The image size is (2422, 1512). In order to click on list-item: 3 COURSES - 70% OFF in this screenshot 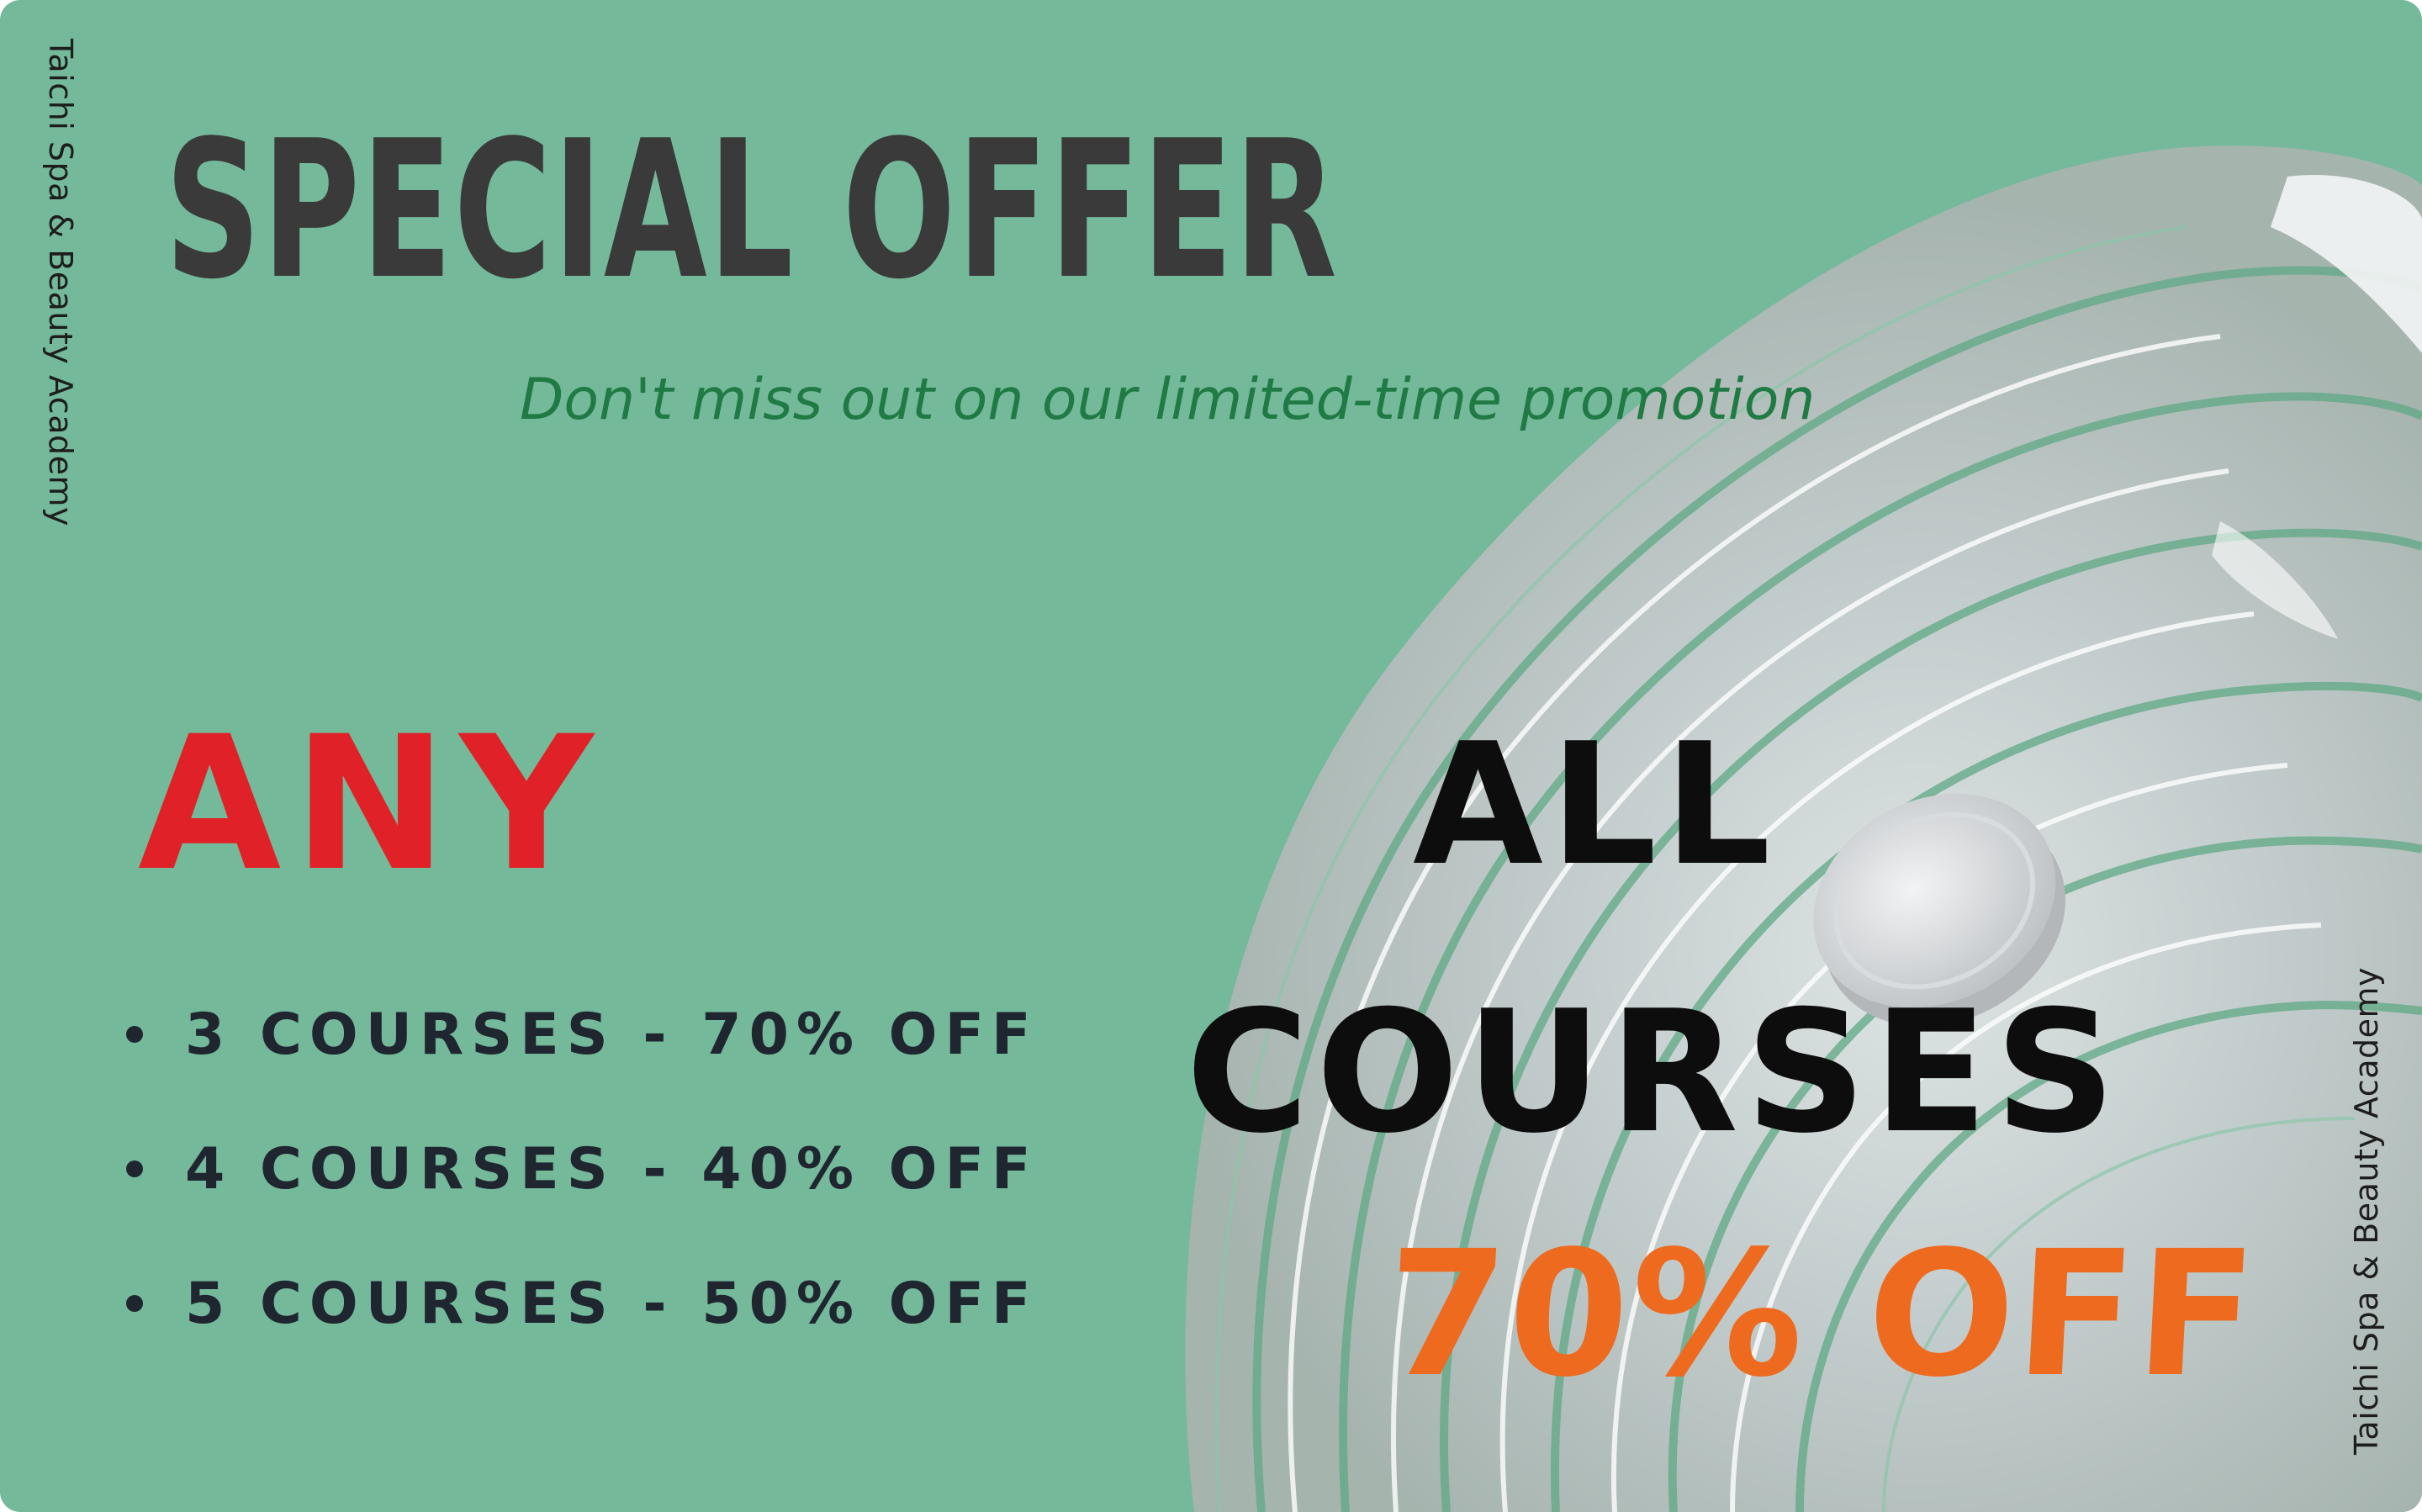, I will do `click(582, 1034)`.